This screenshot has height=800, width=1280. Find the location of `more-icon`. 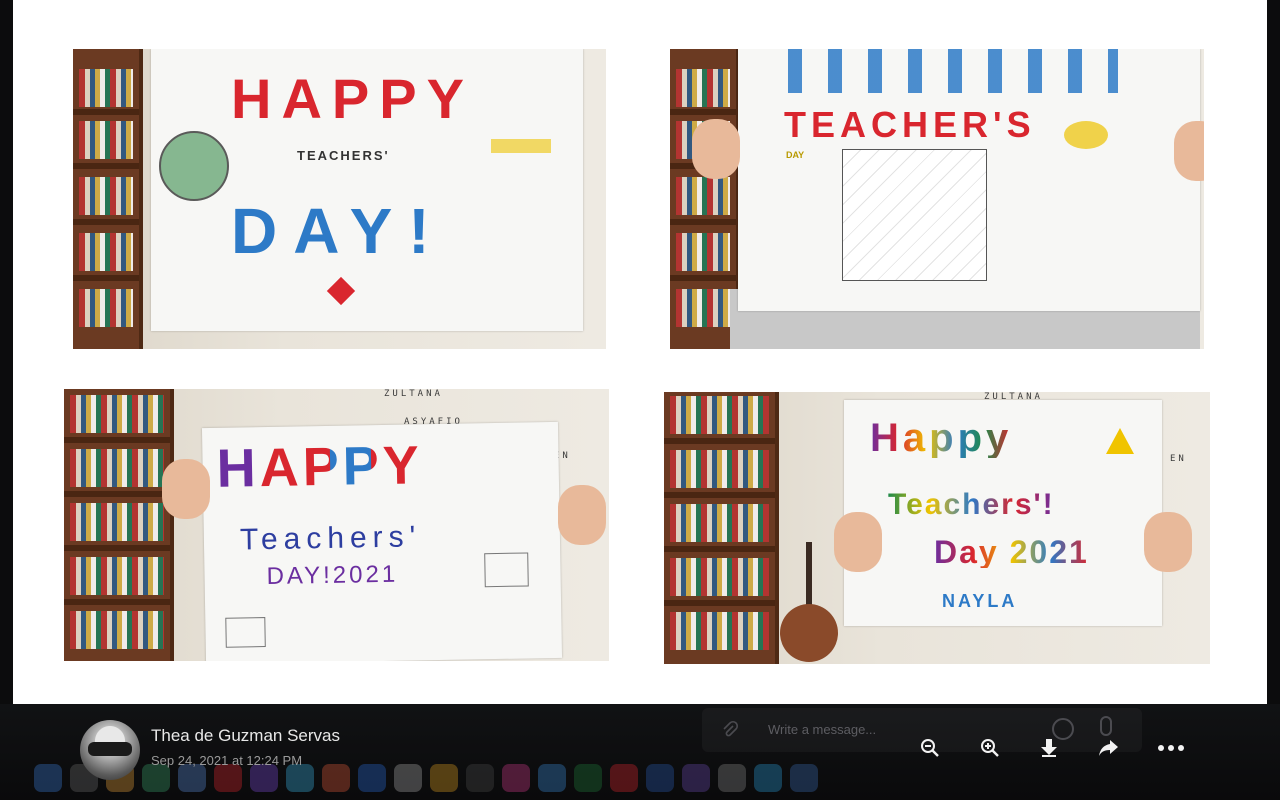

more-icon is located at coordinates (1171, 750).